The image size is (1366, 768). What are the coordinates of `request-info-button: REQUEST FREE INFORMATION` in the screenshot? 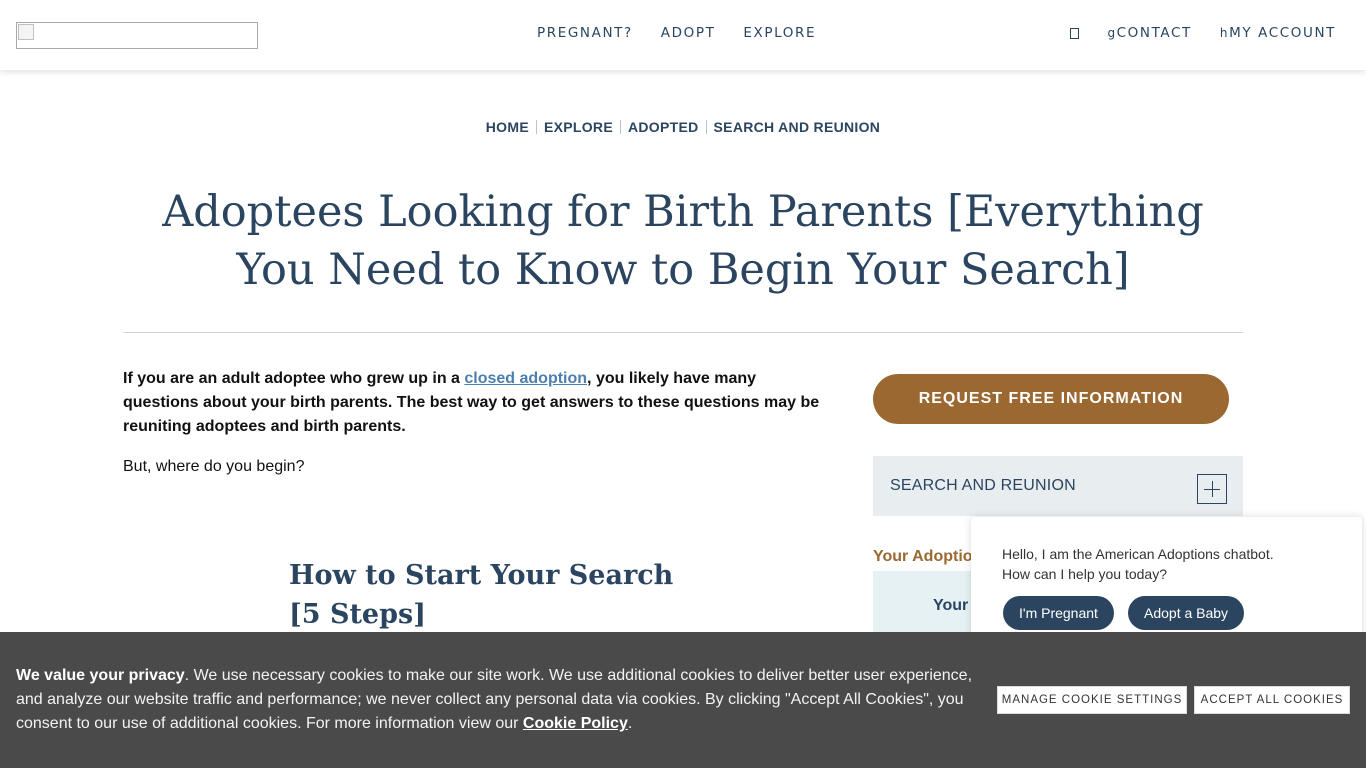 It's located at (1051, 399).